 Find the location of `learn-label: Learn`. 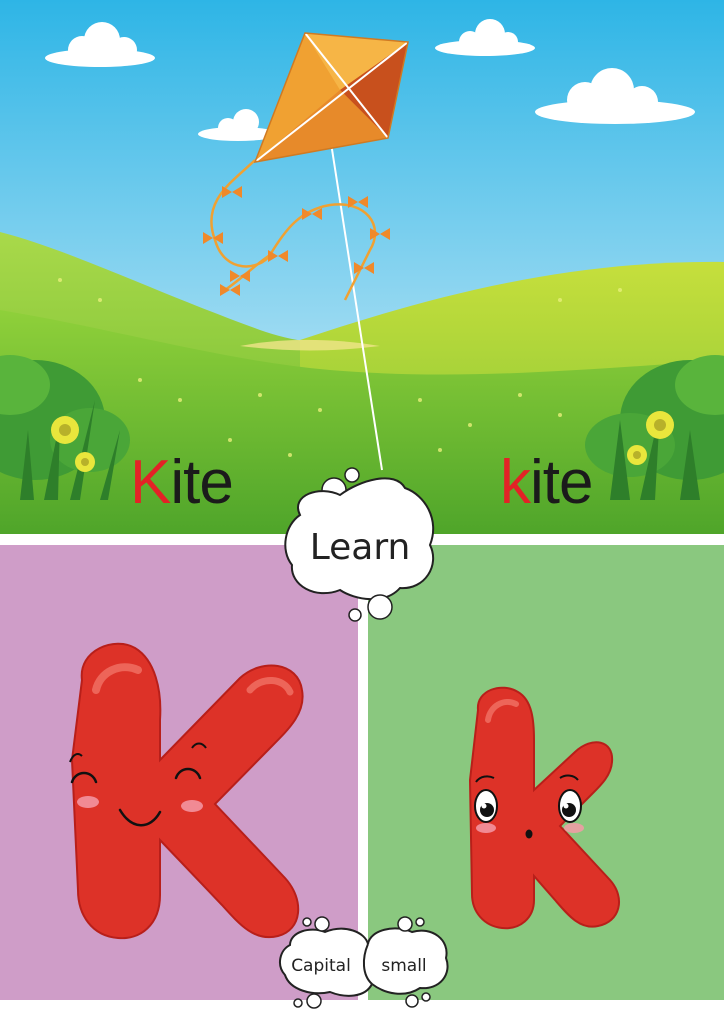

learn-label: Learn is located at coordinates (360, 547).